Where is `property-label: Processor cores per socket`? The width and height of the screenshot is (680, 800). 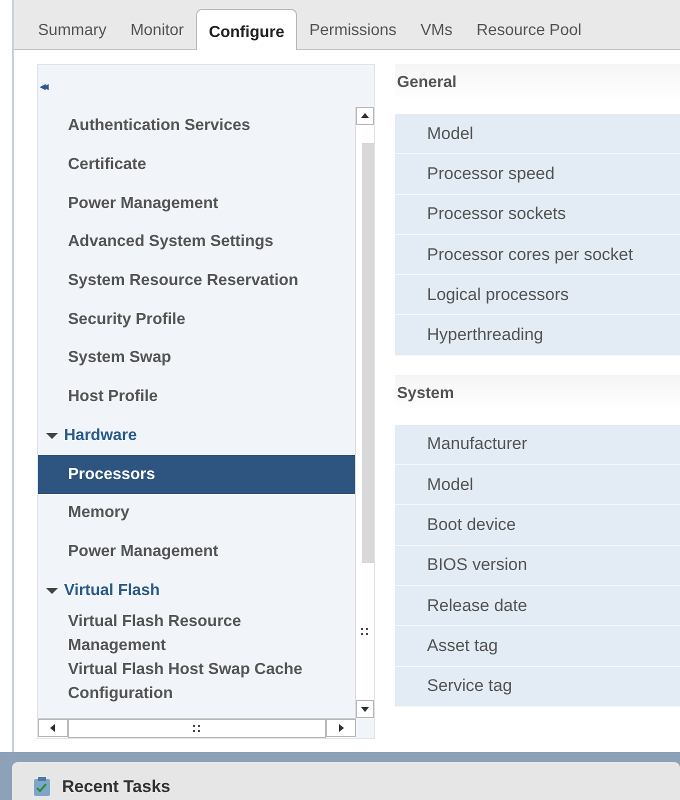 property-label: Processor cores per socket is located at coordinates (537, 255).